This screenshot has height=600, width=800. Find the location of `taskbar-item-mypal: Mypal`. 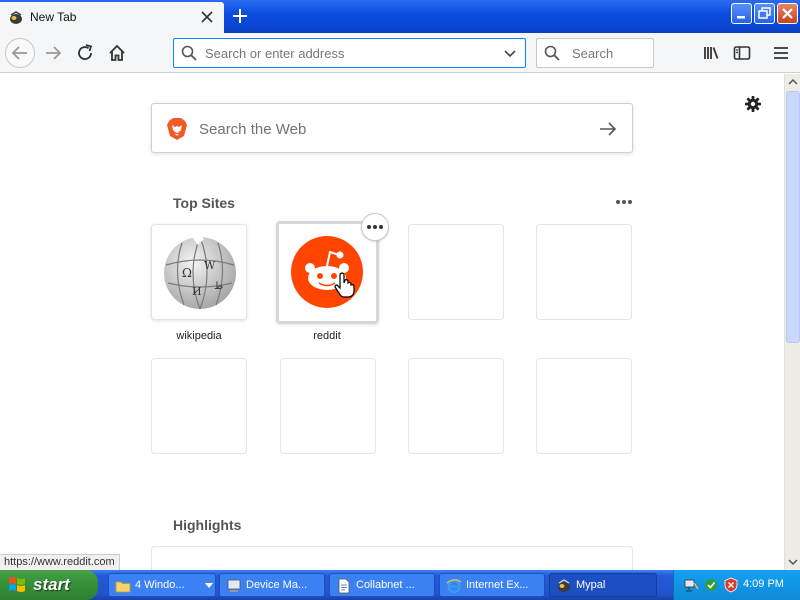

taskbar-item-mypal: Mypal is located at coordinates (603, 585).